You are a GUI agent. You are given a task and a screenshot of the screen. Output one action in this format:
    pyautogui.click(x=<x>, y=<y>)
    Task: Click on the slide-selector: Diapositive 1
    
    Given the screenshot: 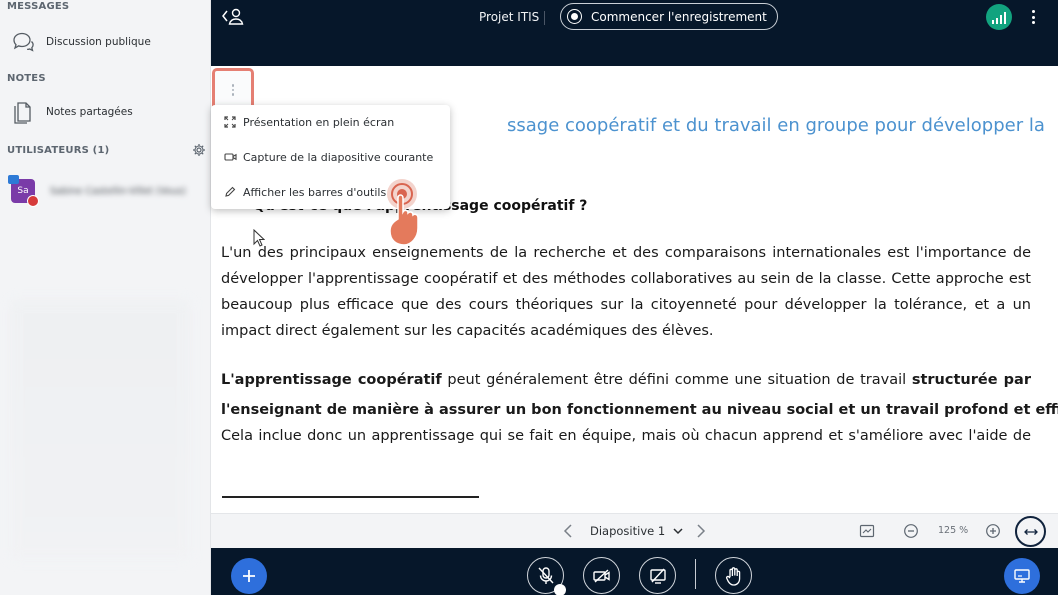 What is the action you would take?
    pyautogui.click(x=636, y=531)
    